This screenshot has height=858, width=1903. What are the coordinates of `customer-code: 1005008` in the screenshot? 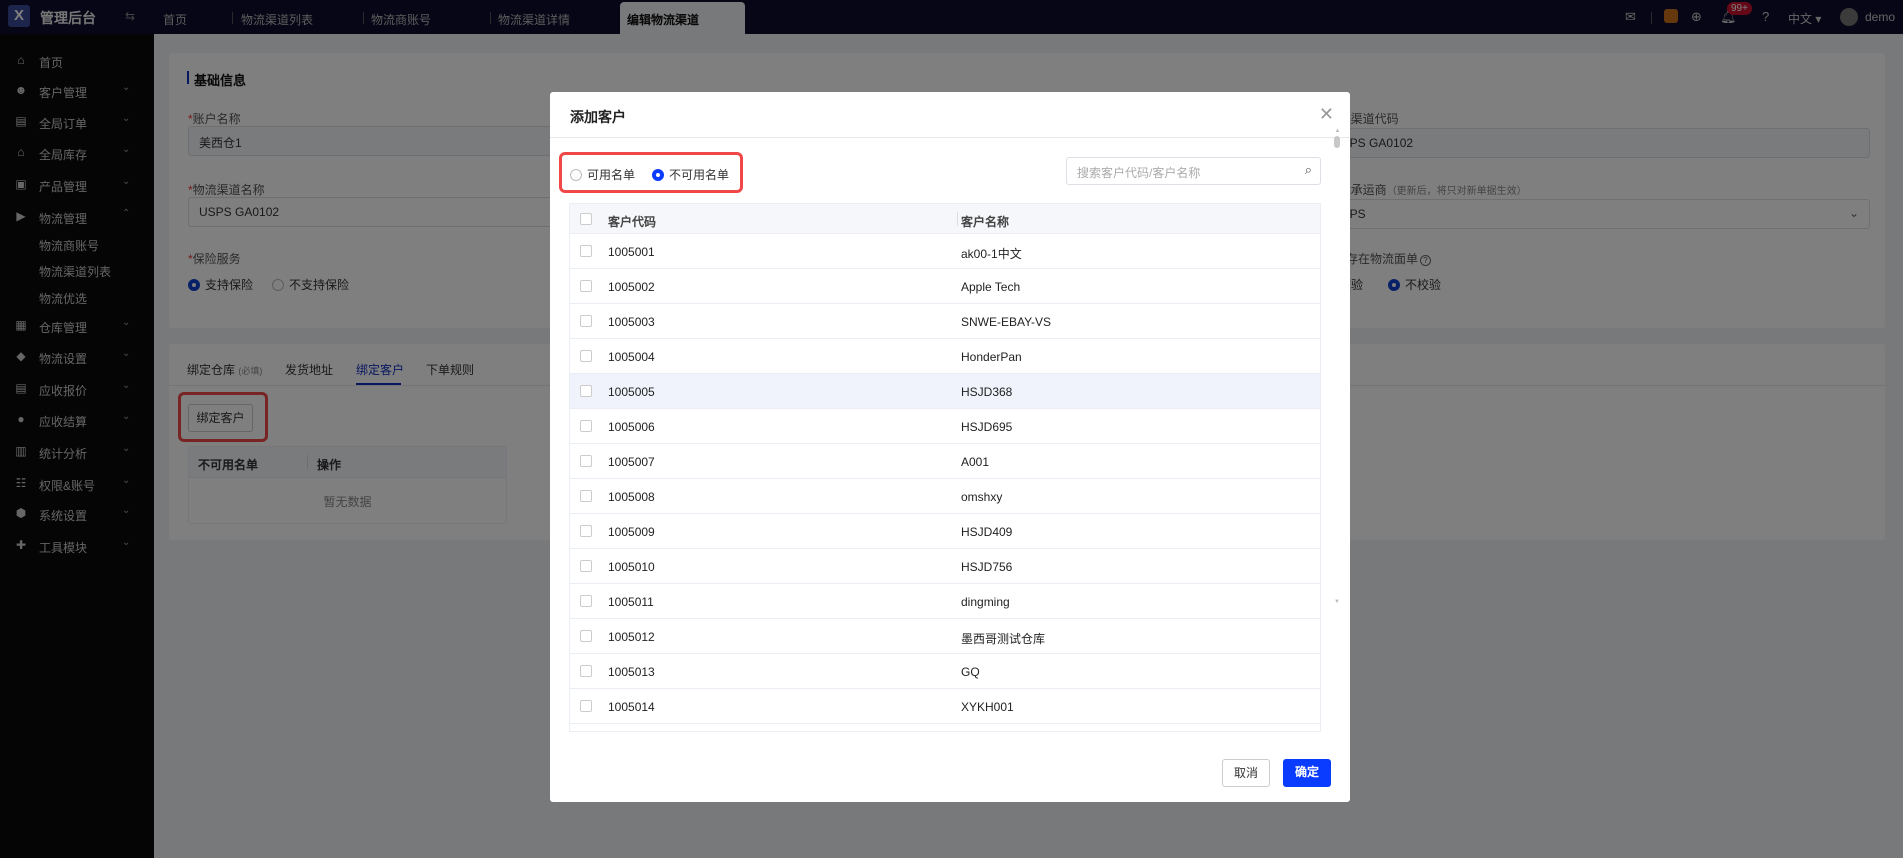 It's located at (631, 497).